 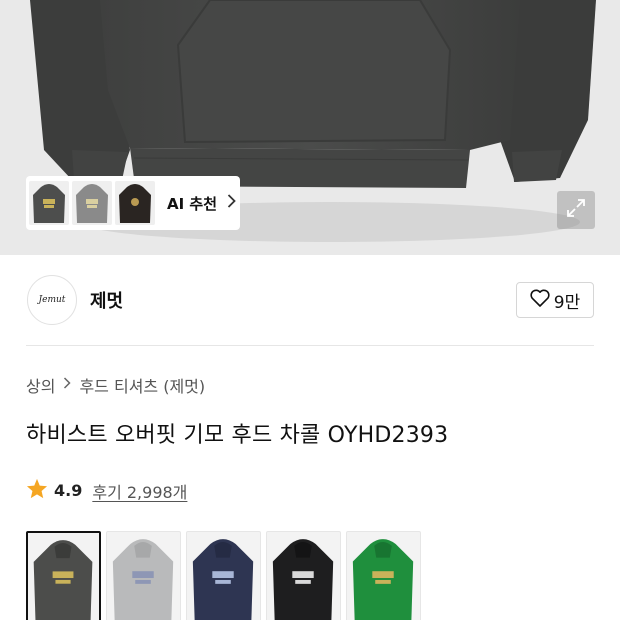 I want to click on breadcrumb-subcategory: 후드 티셔츠 (제멋), so click(x=142, y=385).